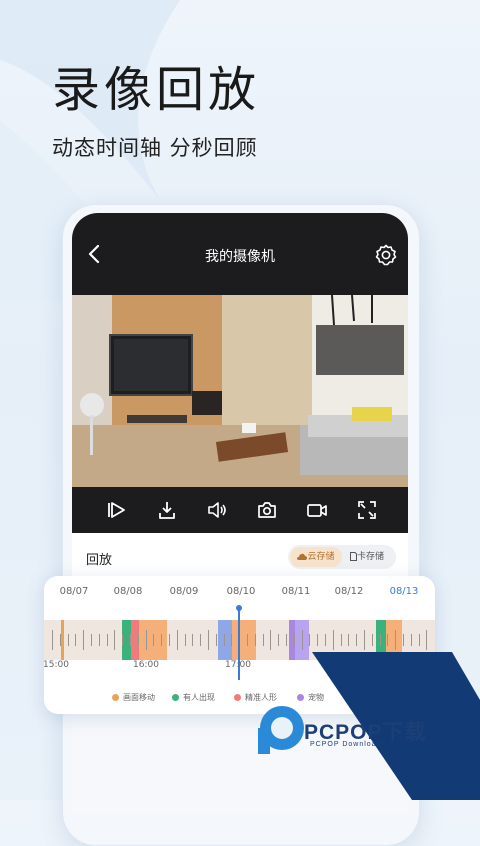  Describe the element at coordinates (302, 556) in the screenshot. I see `cloud-icon` at that location.